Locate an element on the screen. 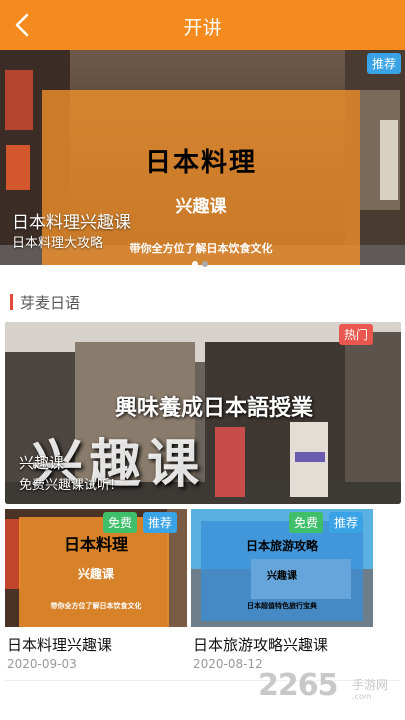  course-date: 2020-08-12 is located at coordinates (228, 664).